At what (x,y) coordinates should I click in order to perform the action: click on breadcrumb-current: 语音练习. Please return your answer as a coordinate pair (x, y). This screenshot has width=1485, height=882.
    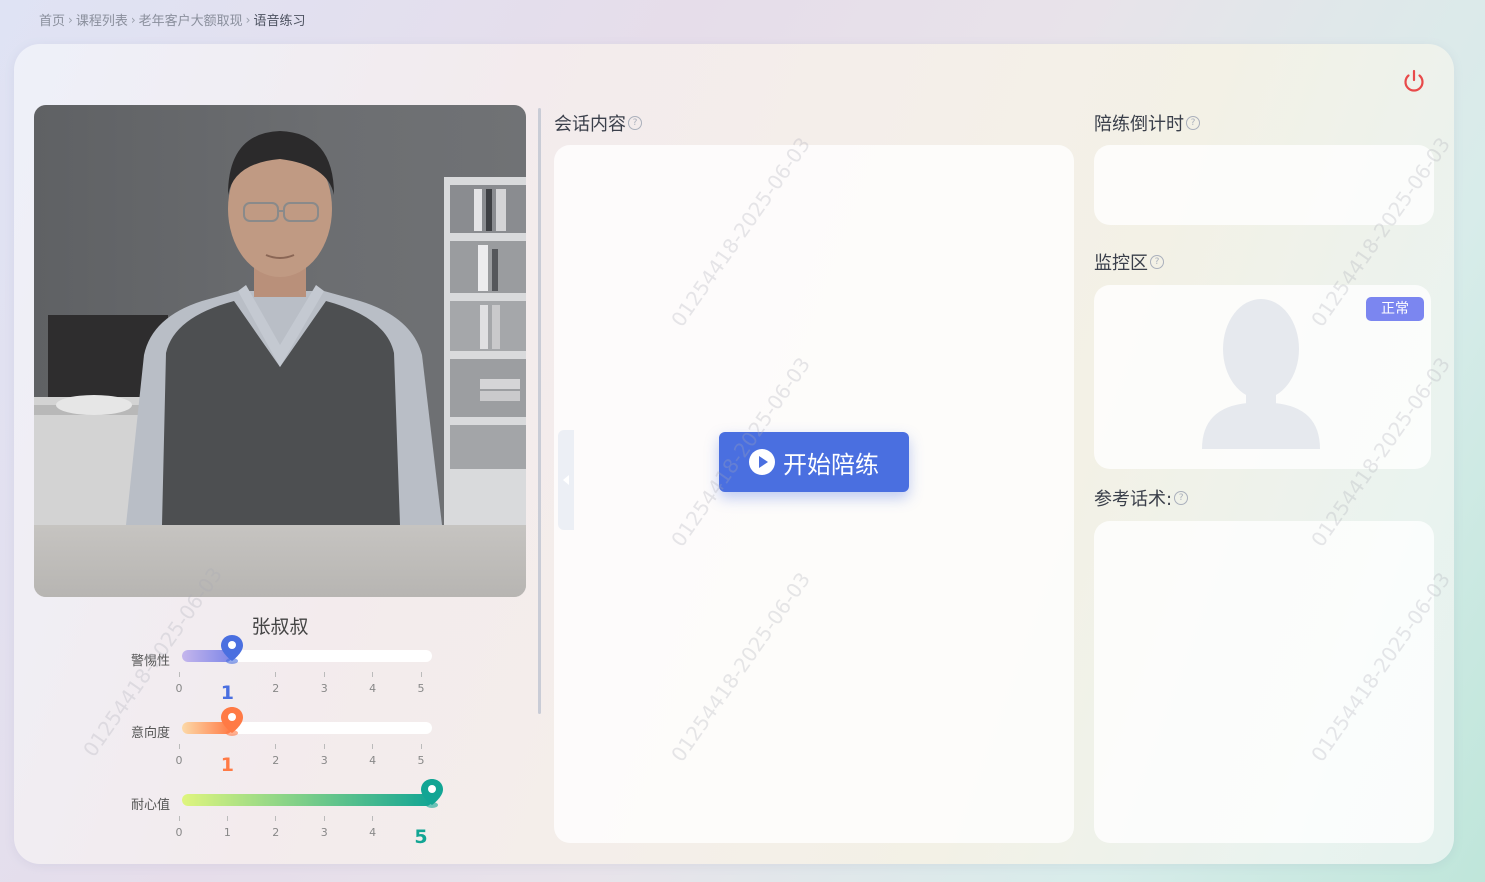
    Looking at the image, I should click on (279, 21).